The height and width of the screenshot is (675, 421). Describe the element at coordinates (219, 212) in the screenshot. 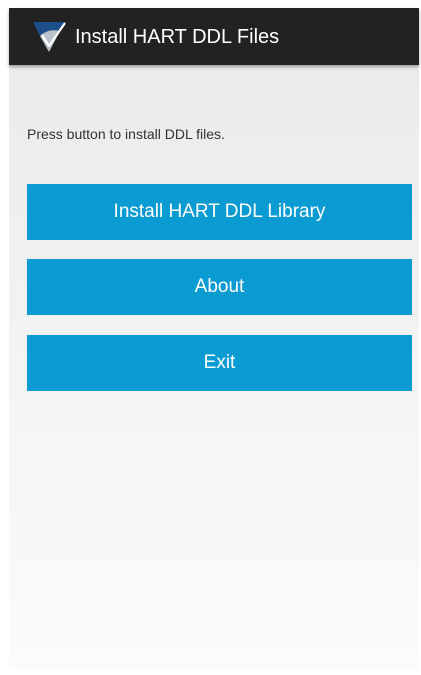

I see `install-library-button: Install HART DDL Library` at that location.